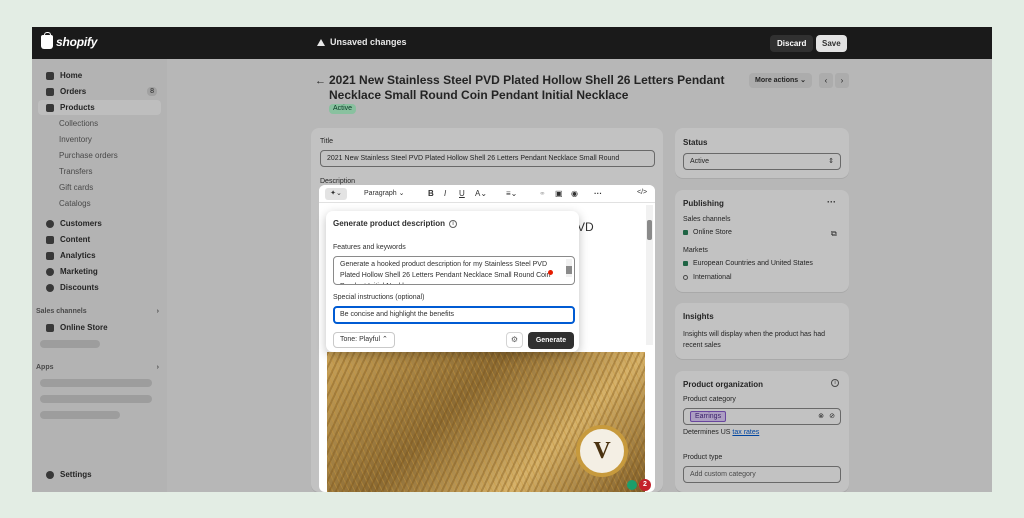  What do you see at coordinates (99, 255) in the screenshot?
I see `sidebar-item-analytics: Analytics` at bounding box center [99, 255].